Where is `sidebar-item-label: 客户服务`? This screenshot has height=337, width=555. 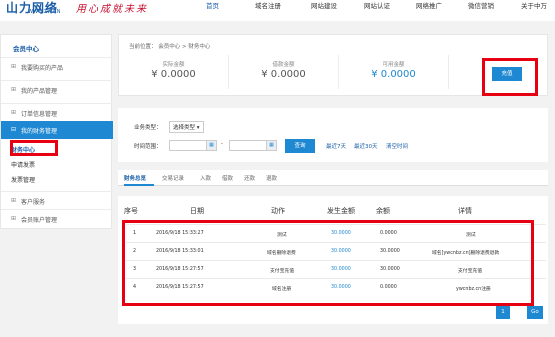 sidebar-item-label: 客户服务 is located at coordinates (33, 202).